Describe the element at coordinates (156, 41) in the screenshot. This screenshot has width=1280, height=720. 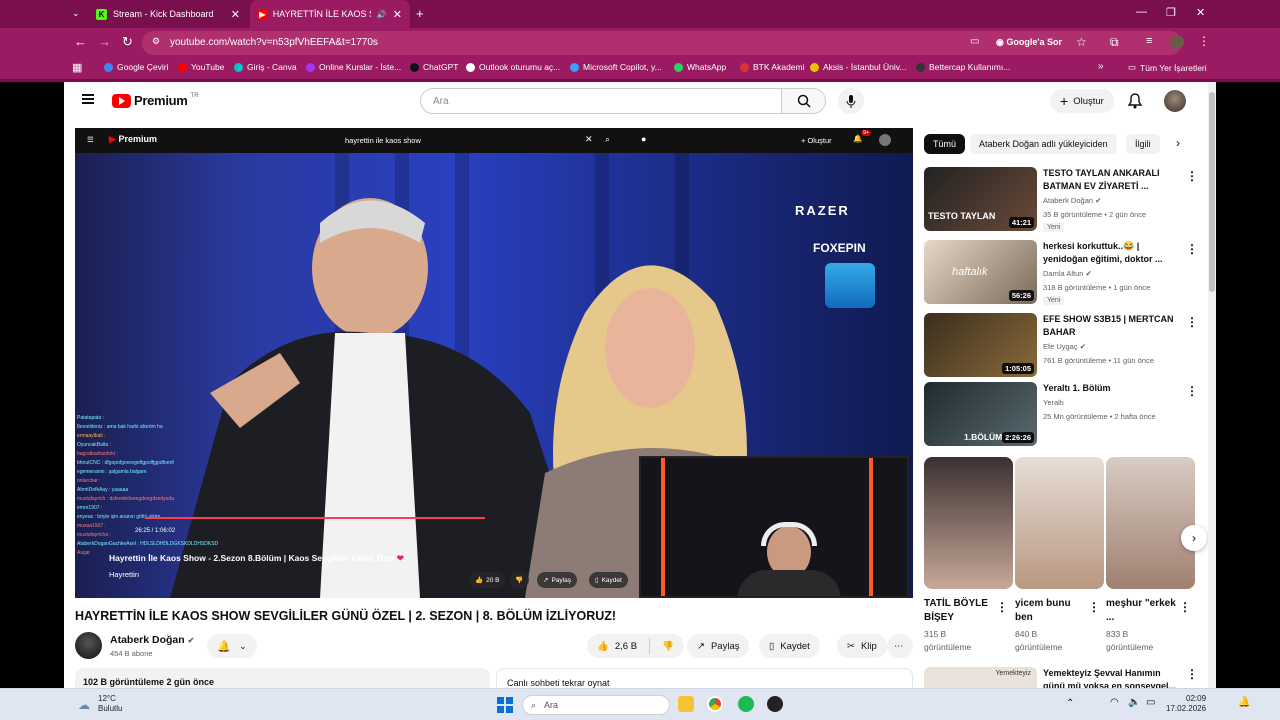
I see `site-info-icon: ⚙` at that location.